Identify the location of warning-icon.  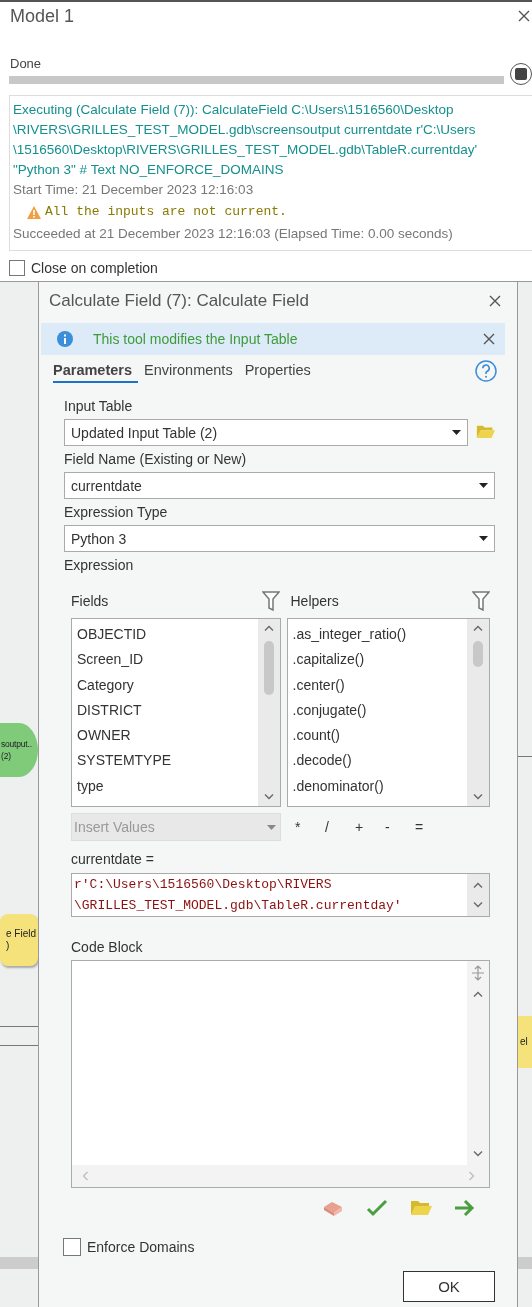
(34, 212).